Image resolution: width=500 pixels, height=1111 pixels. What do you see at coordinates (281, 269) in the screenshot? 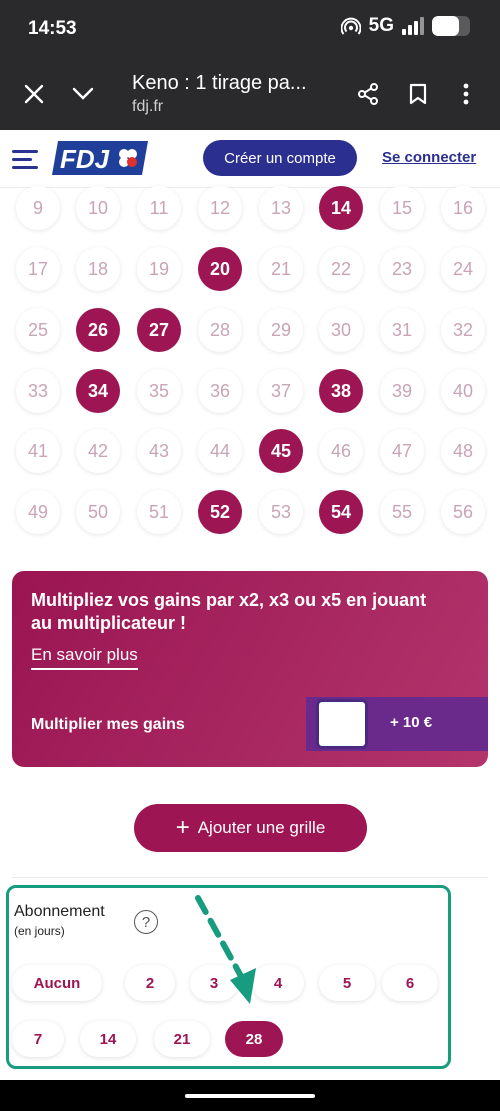
I see `number-21: 21` at bounding box center [281, 269].